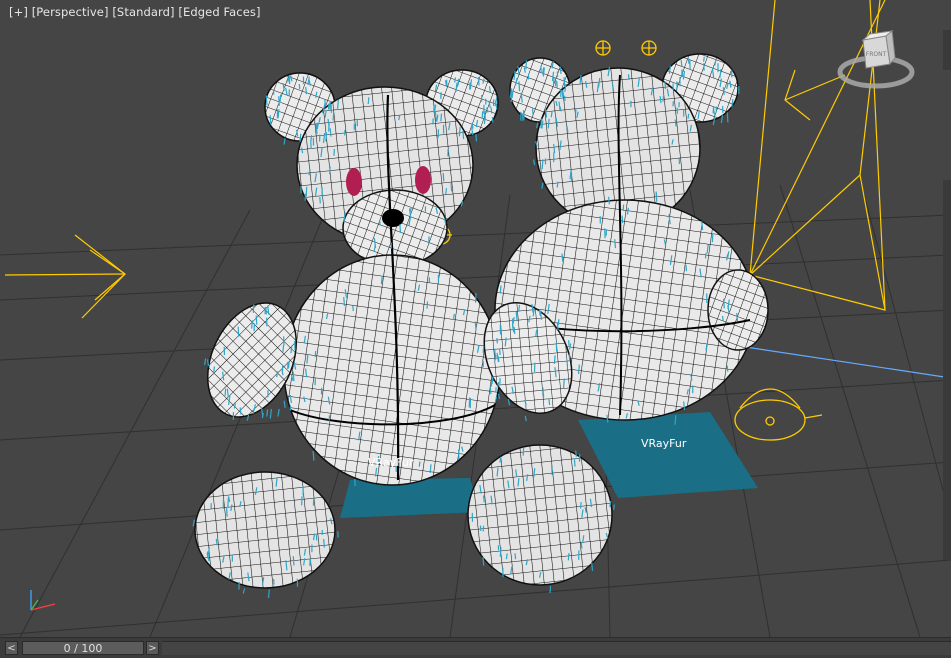 The width and height of the screenshot is (951, 658). Describe the element at coordinates (83, 648) in the screenshot. I see `time-slider: 0 / 100` at that location.